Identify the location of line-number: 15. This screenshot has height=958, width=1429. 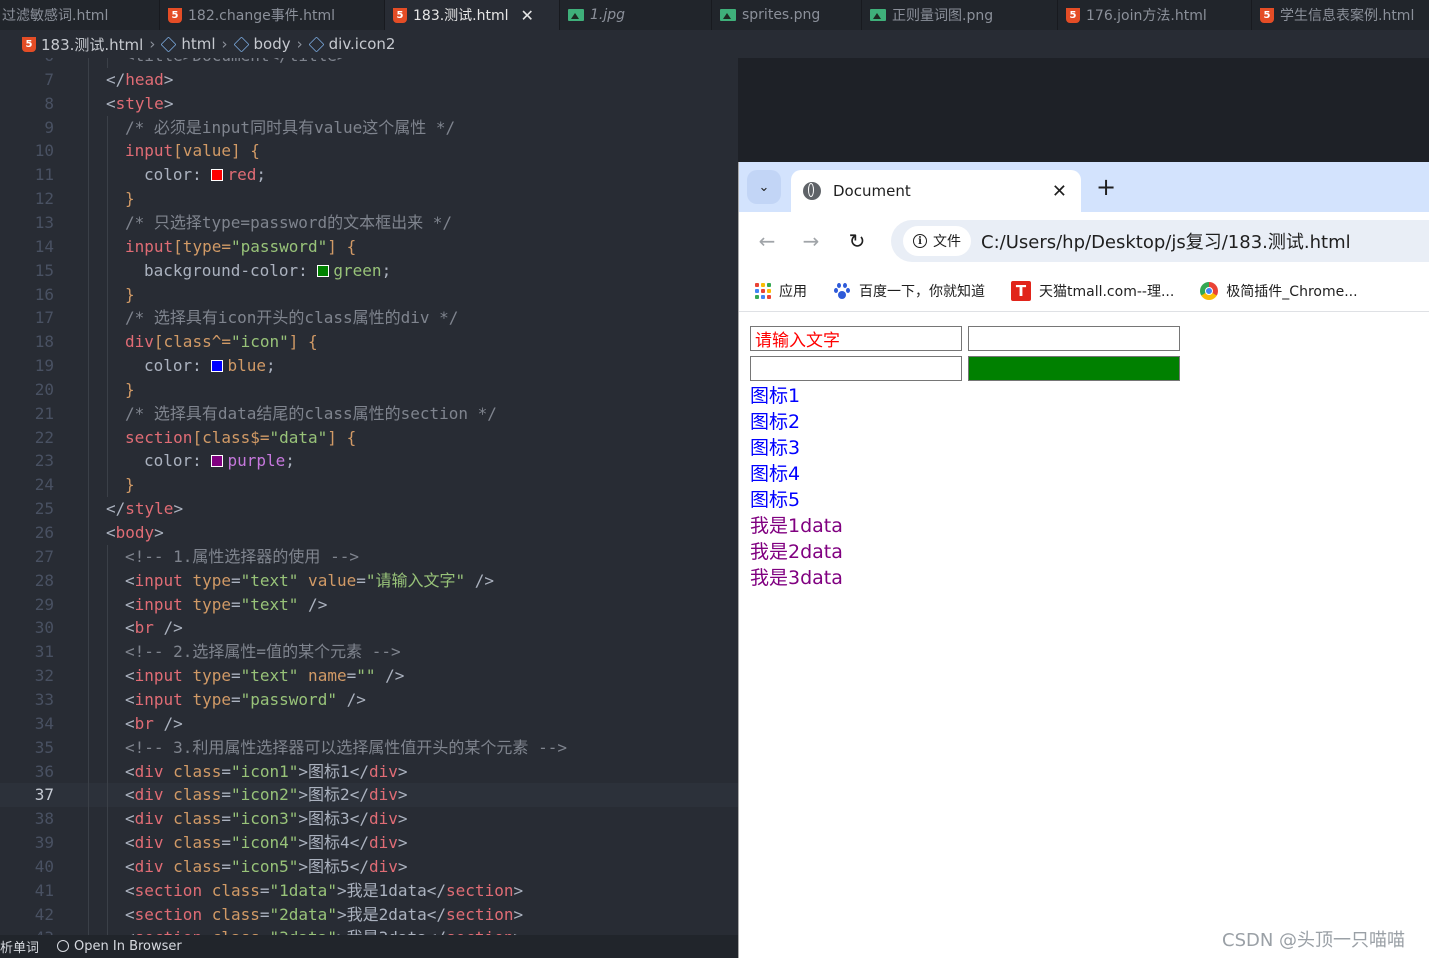
(44, 270).